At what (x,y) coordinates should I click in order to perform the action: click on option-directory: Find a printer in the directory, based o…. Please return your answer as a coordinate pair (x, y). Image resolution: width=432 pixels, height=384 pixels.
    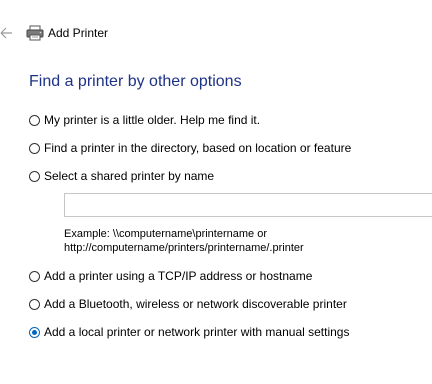
    Looking at the image, I should click on (190, 148).